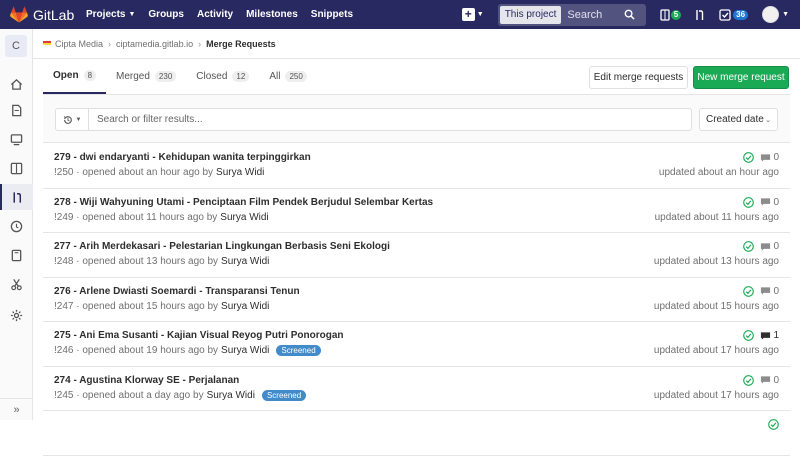 The image size is (800, 456). Describe the element at coordinates (390, 119) in the screenshot. I see `filter-search-input` at that location.